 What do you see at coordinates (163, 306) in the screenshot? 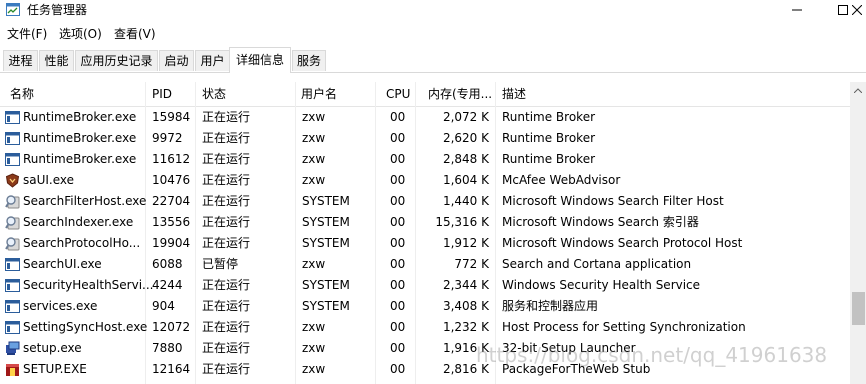
I see `process-pid: 904` at bounding box center [163, 306].